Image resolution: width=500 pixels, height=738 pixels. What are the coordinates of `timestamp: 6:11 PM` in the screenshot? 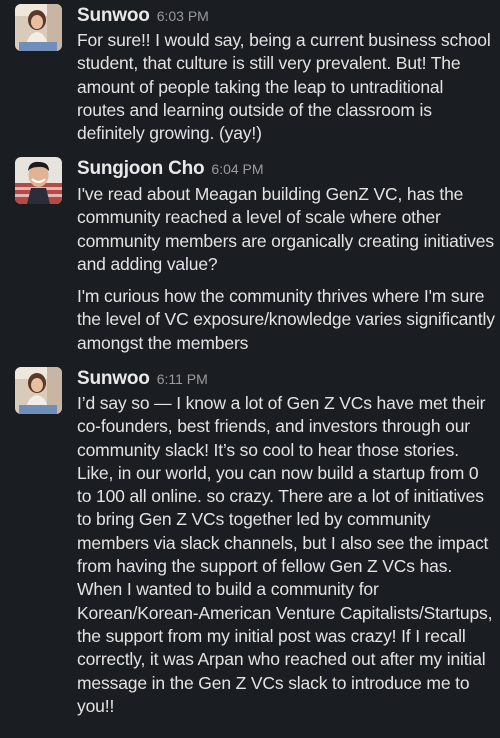 It's located at (182, 379).